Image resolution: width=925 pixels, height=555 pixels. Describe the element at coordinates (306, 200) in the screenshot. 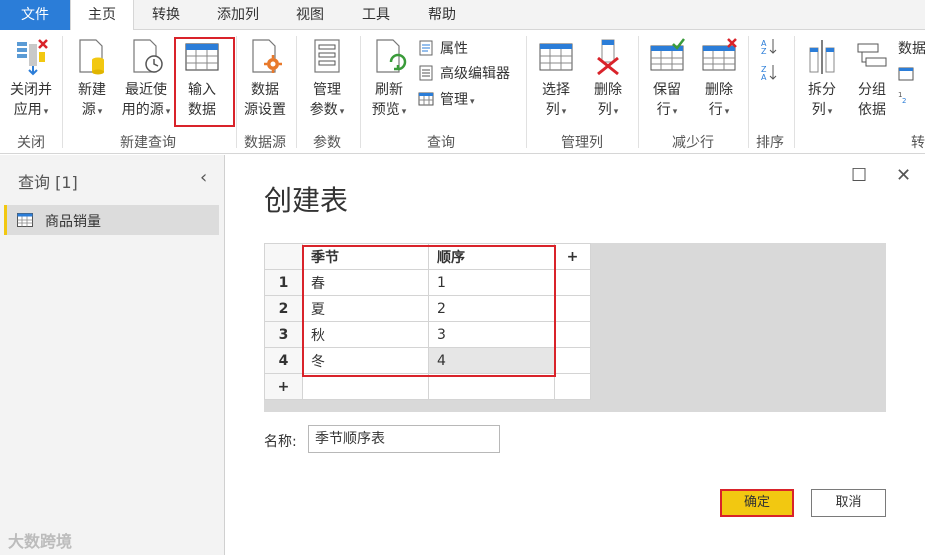

I see `dialog-title: 创建表` at that location.